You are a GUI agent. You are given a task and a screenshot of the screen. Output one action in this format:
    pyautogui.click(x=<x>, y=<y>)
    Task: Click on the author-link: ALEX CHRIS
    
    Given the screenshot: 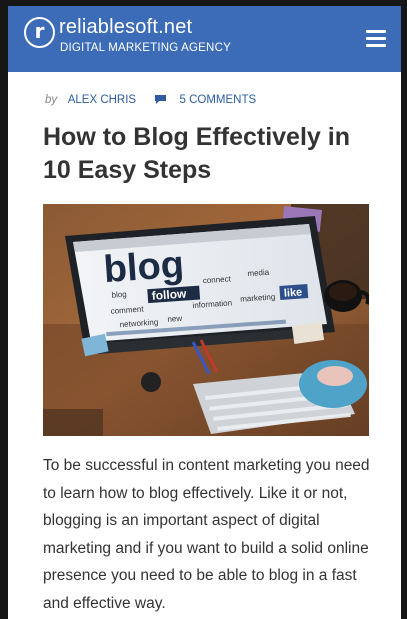 What is the action you would take?
    pyautogui.click(x=102, y=100)
    